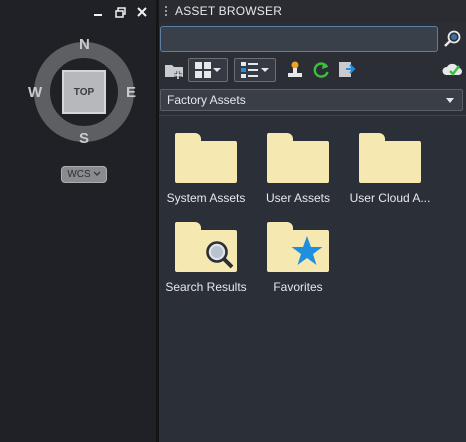 Image resolution: width=466 pixels, height=442 pixels. What do you see at coordinates (307, 250) in the screenshot?
I see `star-icon` at bounding box center [307, 250].